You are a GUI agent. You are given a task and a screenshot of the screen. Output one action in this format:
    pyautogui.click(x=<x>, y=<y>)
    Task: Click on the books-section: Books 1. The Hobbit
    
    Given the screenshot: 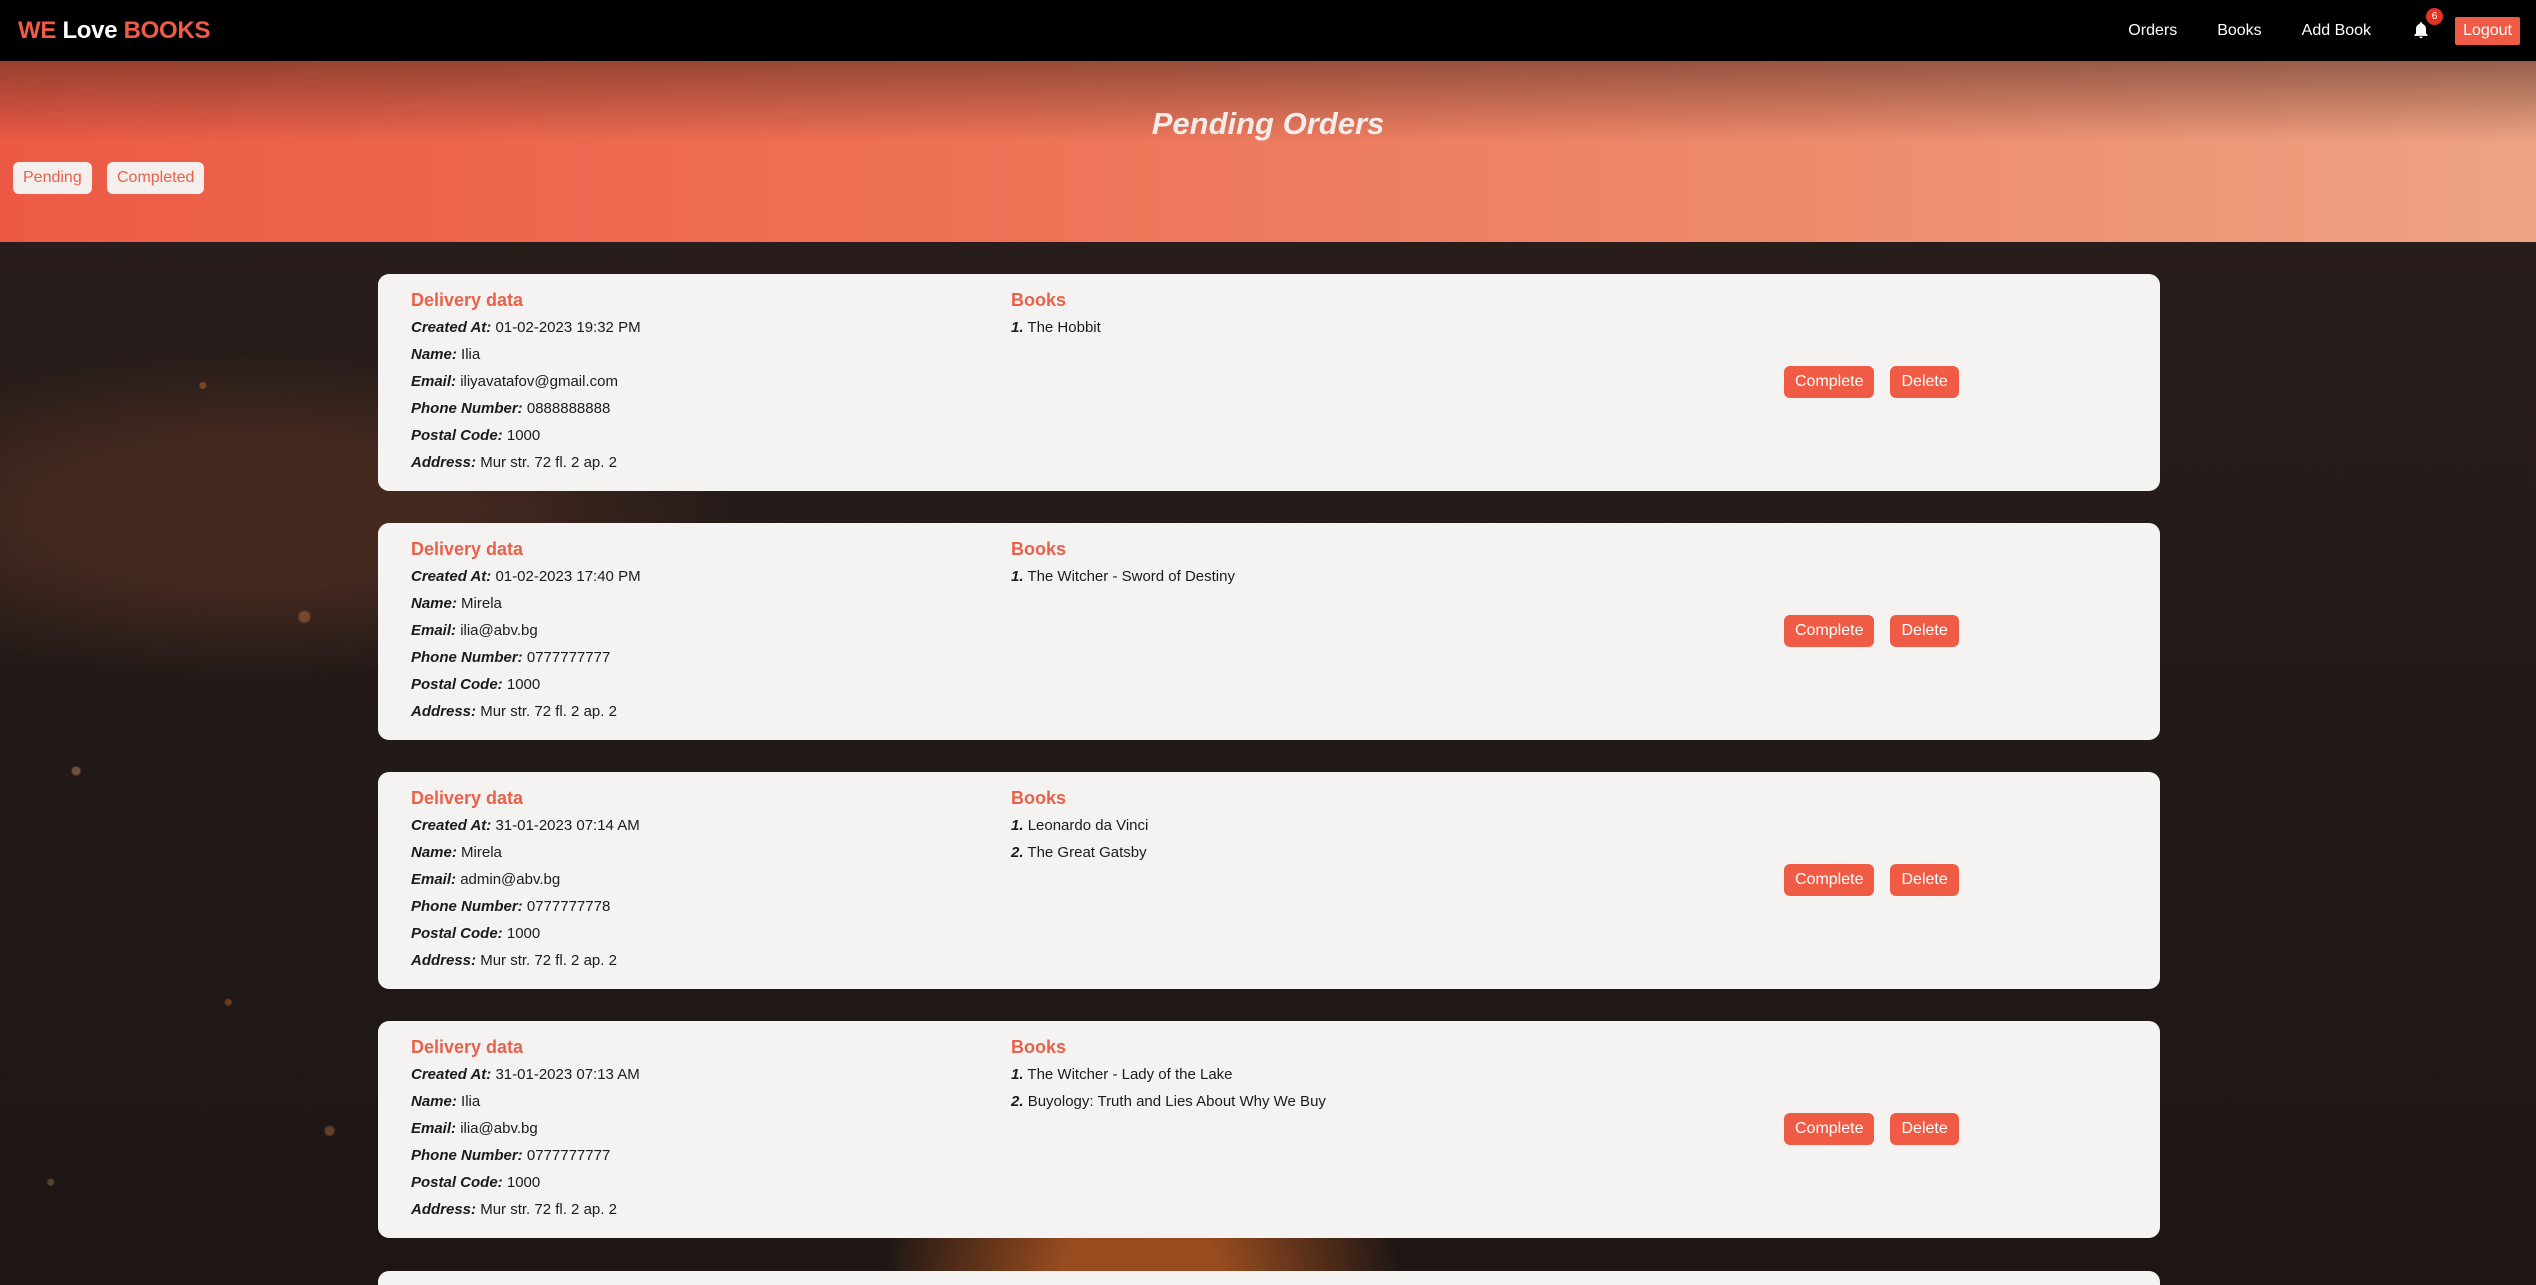 What is the action you would take?
    pyautogui.click(x=1056, y=317)
    